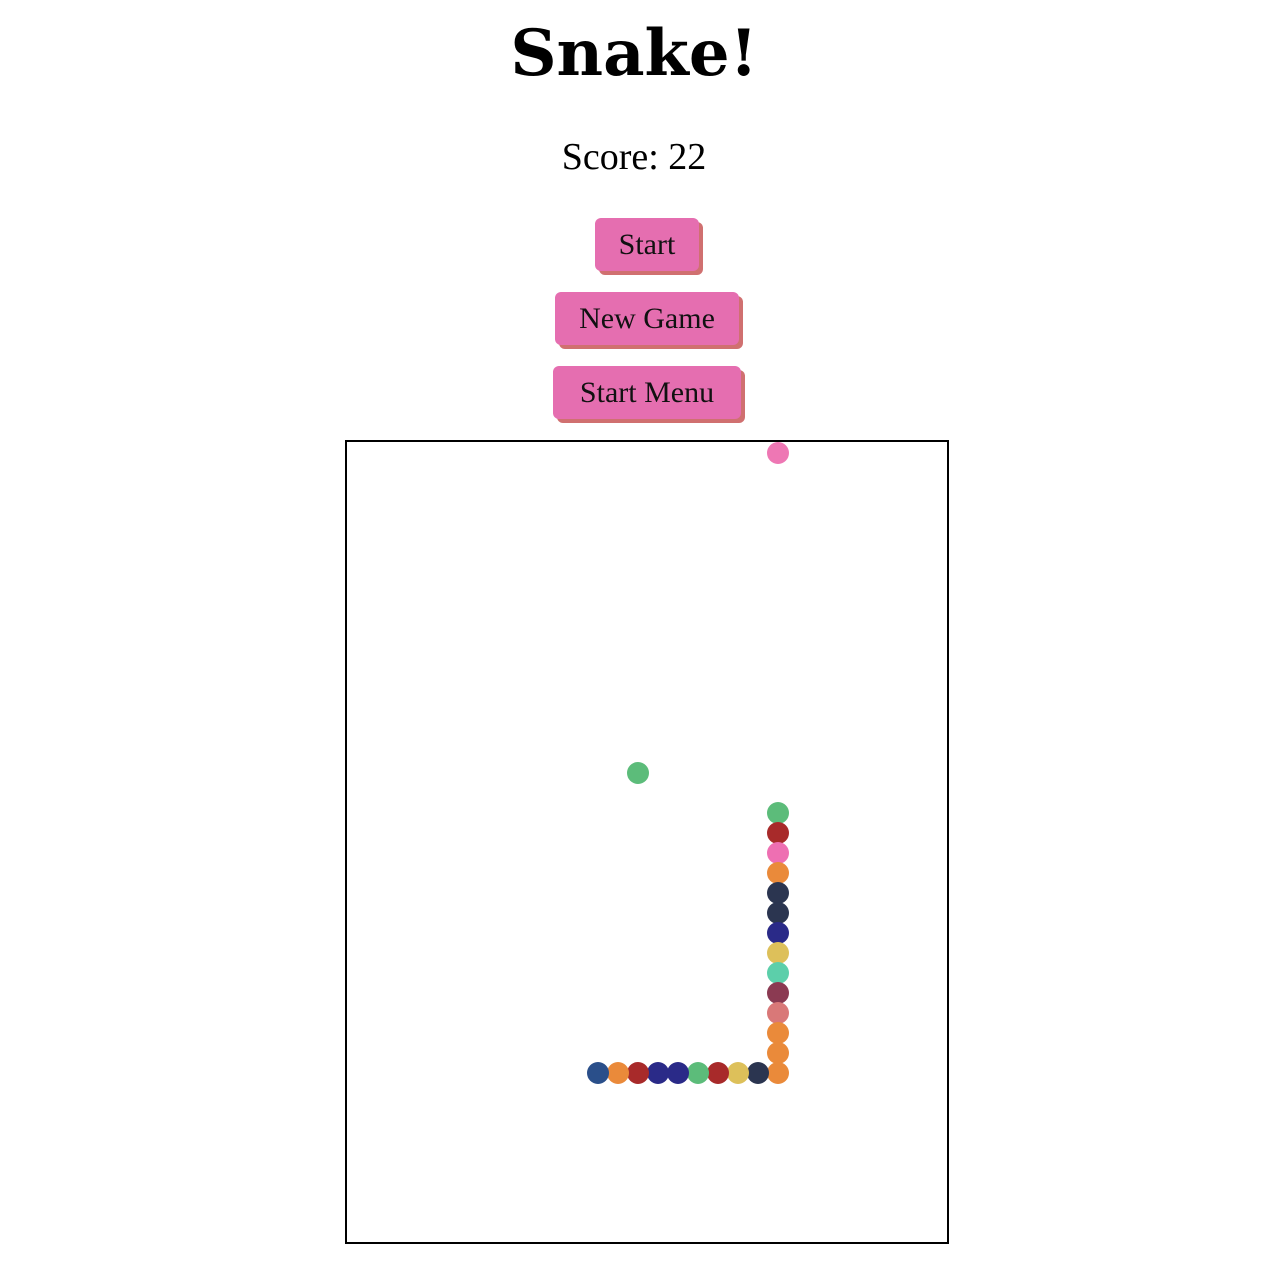  Describe the element at coordinates (634, 157) in the screenshot. I see `score-display: Score: 22` at that location.